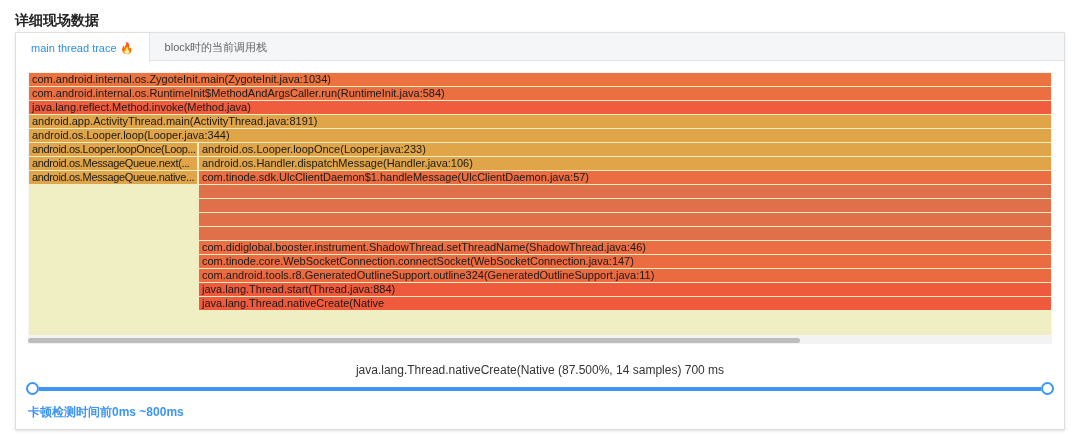 The width and height of the screenshot is (1080, 435). What do you see at coordinates (625, 289) in the screenshot?
I see `flame-frame: java.lang.Thread.start(Thread.java:884)` at bounding box center [625, 289].